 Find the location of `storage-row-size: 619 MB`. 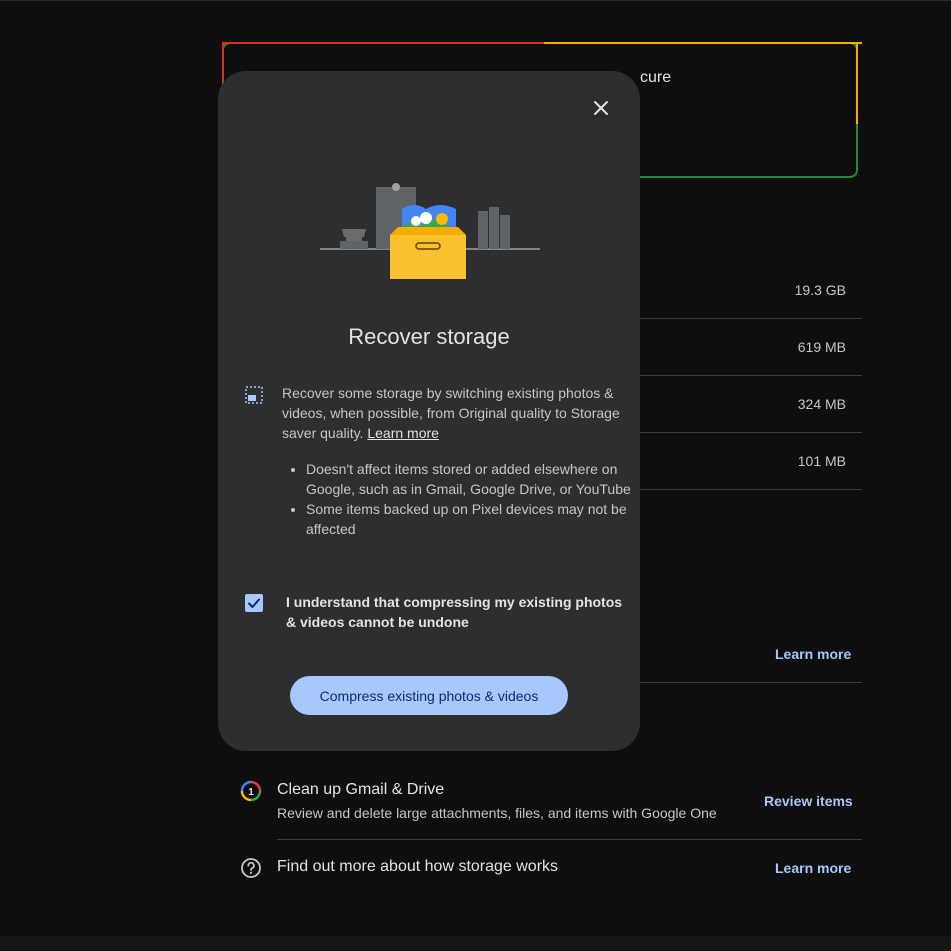

storage-row-size: 619 MB is located at coordinates (821, 347).